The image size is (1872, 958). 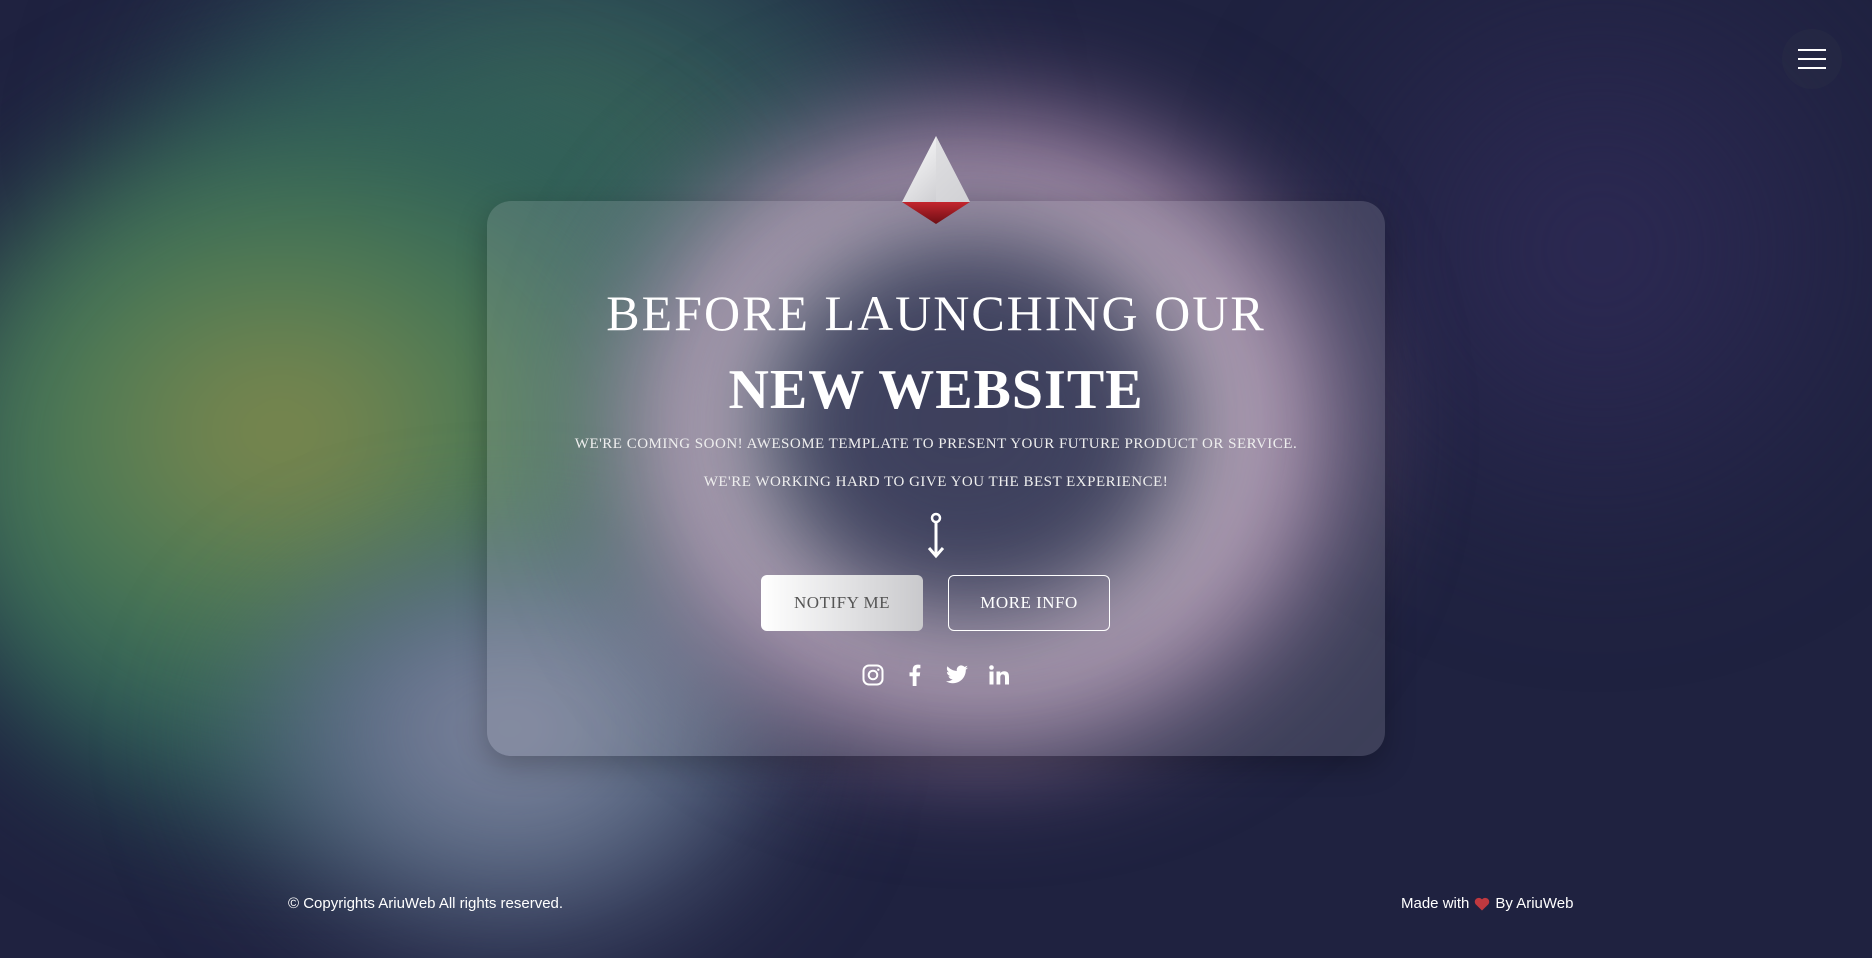 What do you see at coordinates (936, 390) in the screenshot?
I see `page-title-line2: NEW WEBSITE` at bounding box center [936, 390].